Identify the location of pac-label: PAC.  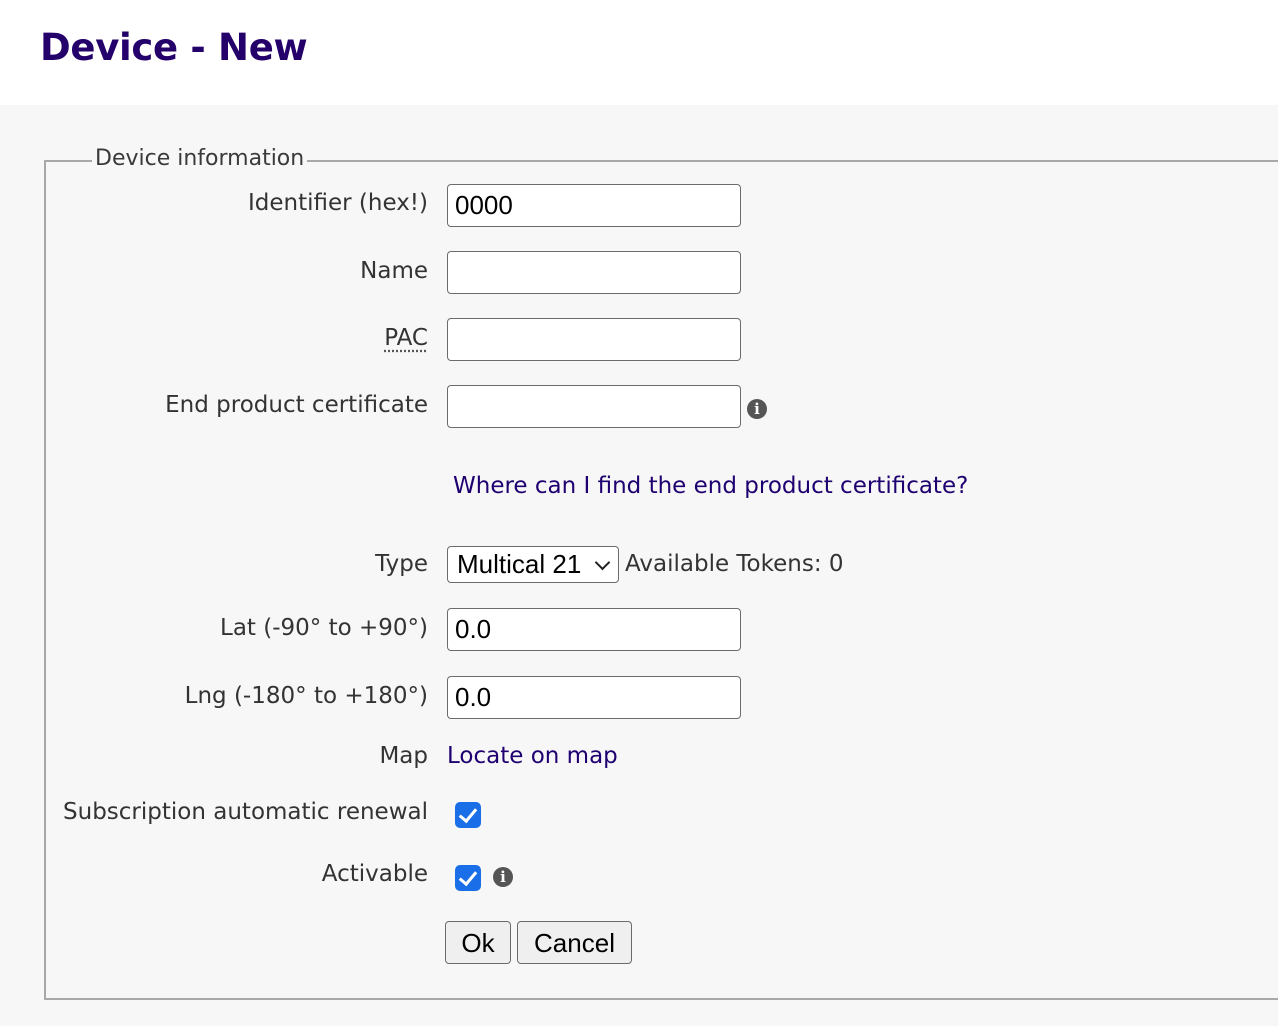
(406, 338).